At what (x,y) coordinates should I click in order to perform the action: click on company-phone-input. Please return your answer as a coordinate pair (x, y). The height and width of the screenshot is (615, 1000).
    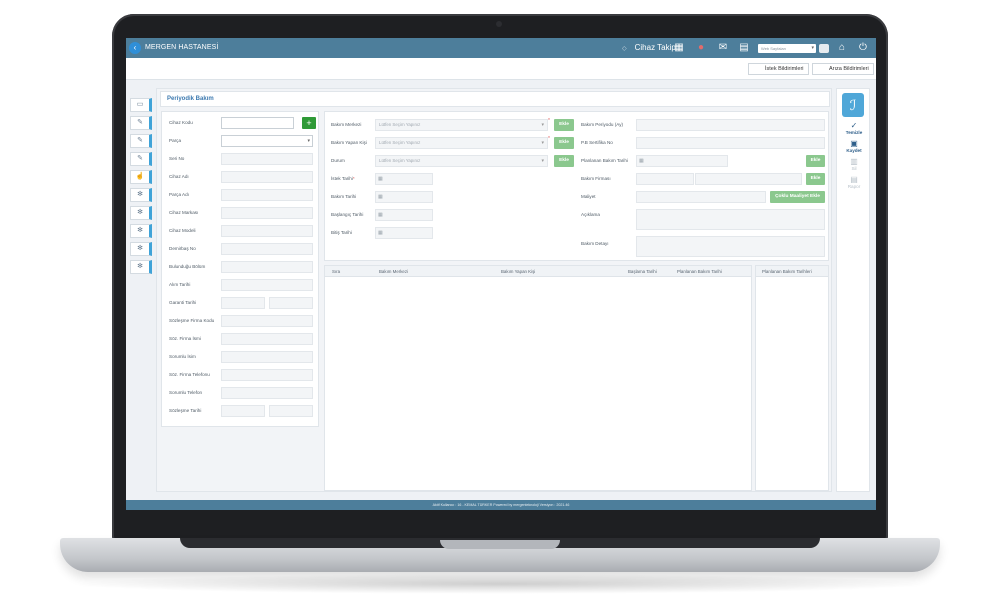
    Looking at the image, I should click on (267, 375).